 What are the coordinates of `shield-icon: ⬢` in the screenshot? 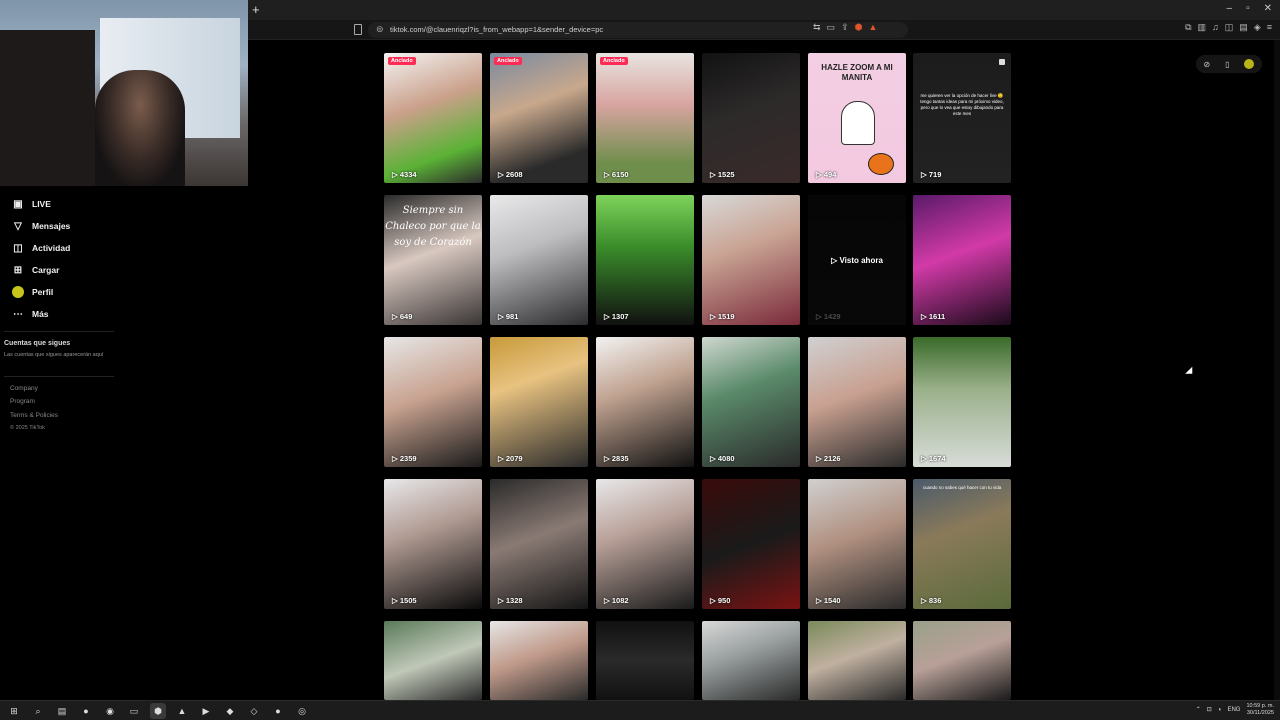 It's located at (859, 27).